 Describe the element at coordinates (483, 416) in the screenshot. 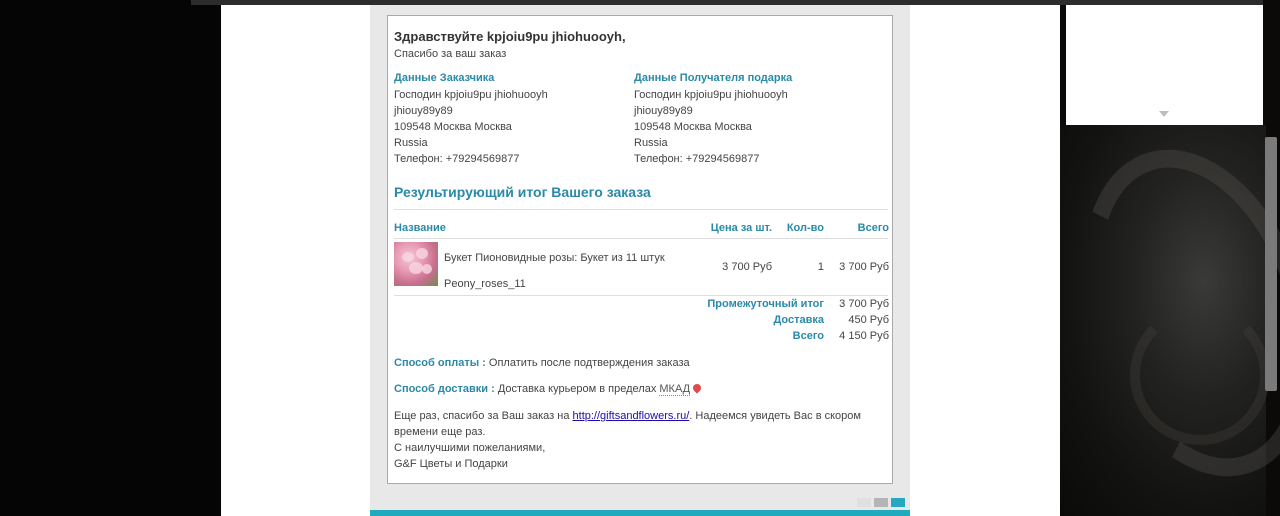

I see `closing-text: Еще раз, спасибо за Ваш заказ на` at that location.